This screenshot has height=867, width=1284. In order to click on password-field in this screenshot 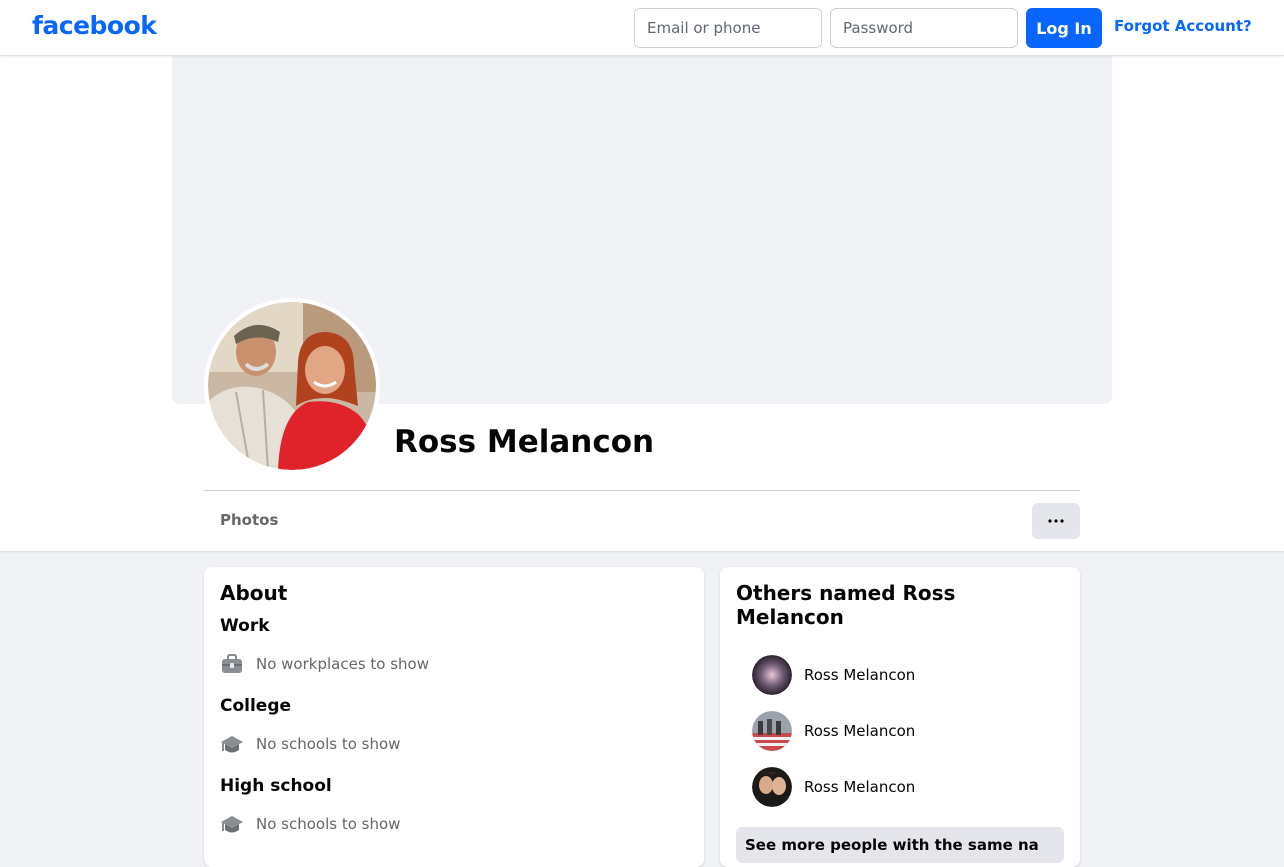, I will do `click(924, 28)`.